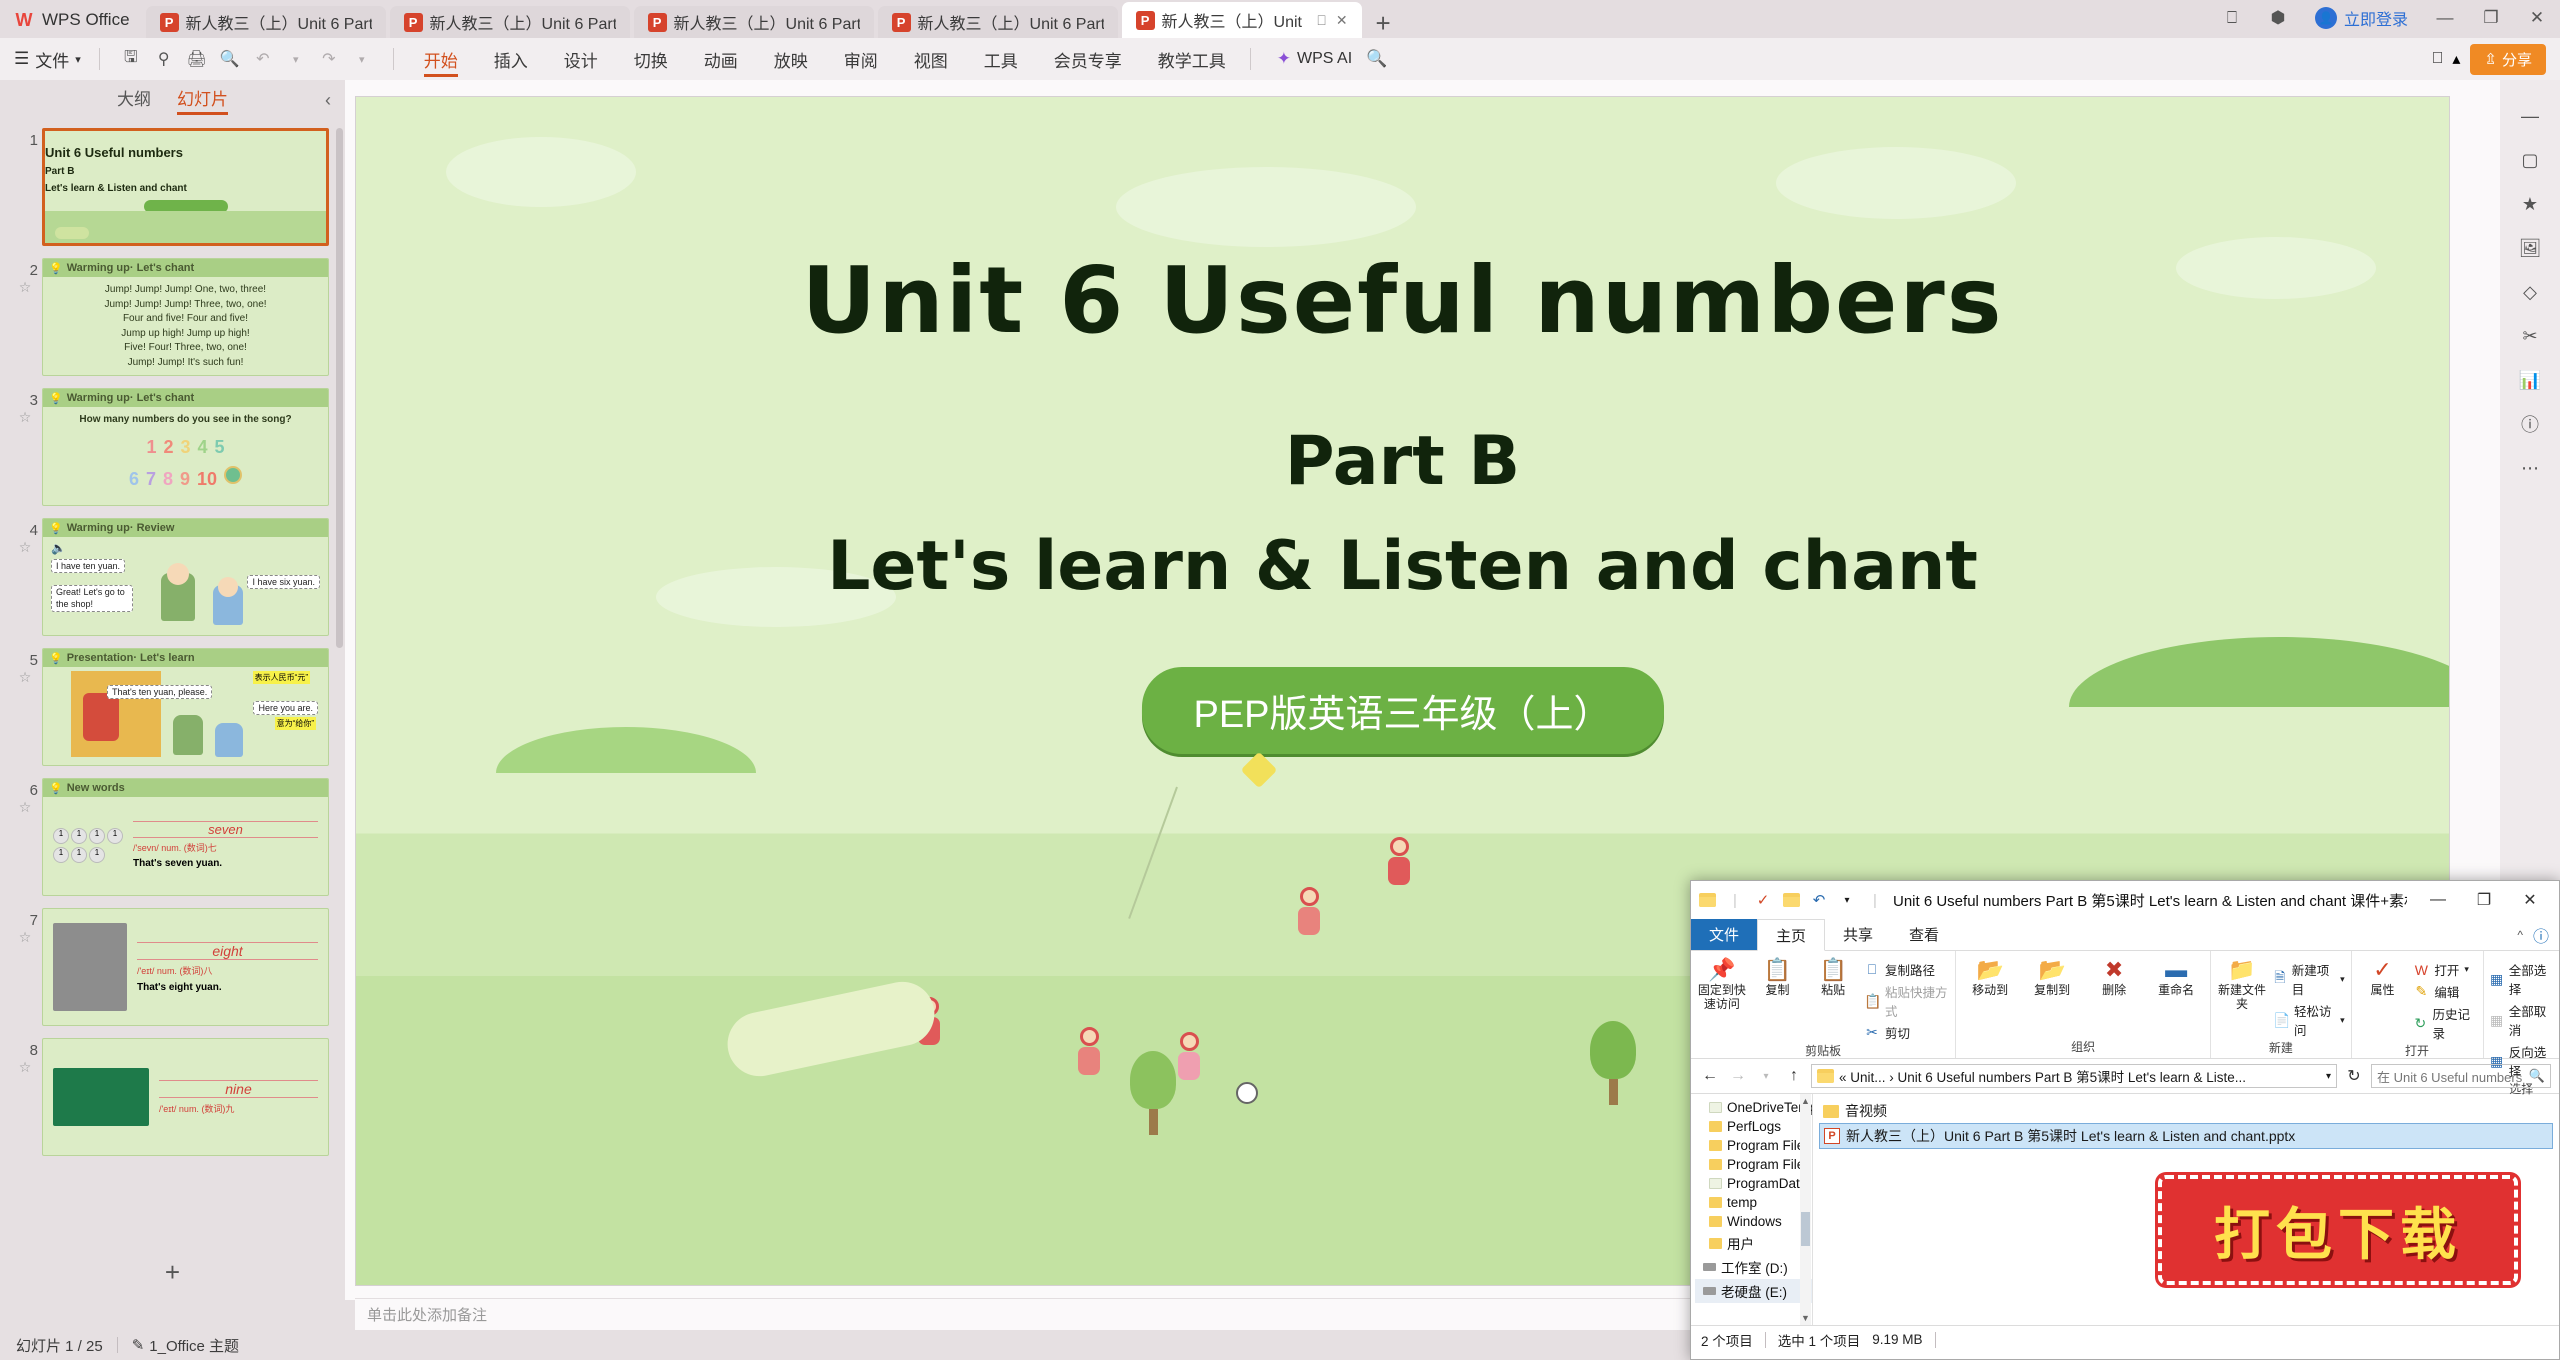  What do you see at coordinates (46, 59) in the screenshot?
I see `file-menu-button: ☰ 文件 ▾` at bounding box center [46, 59].